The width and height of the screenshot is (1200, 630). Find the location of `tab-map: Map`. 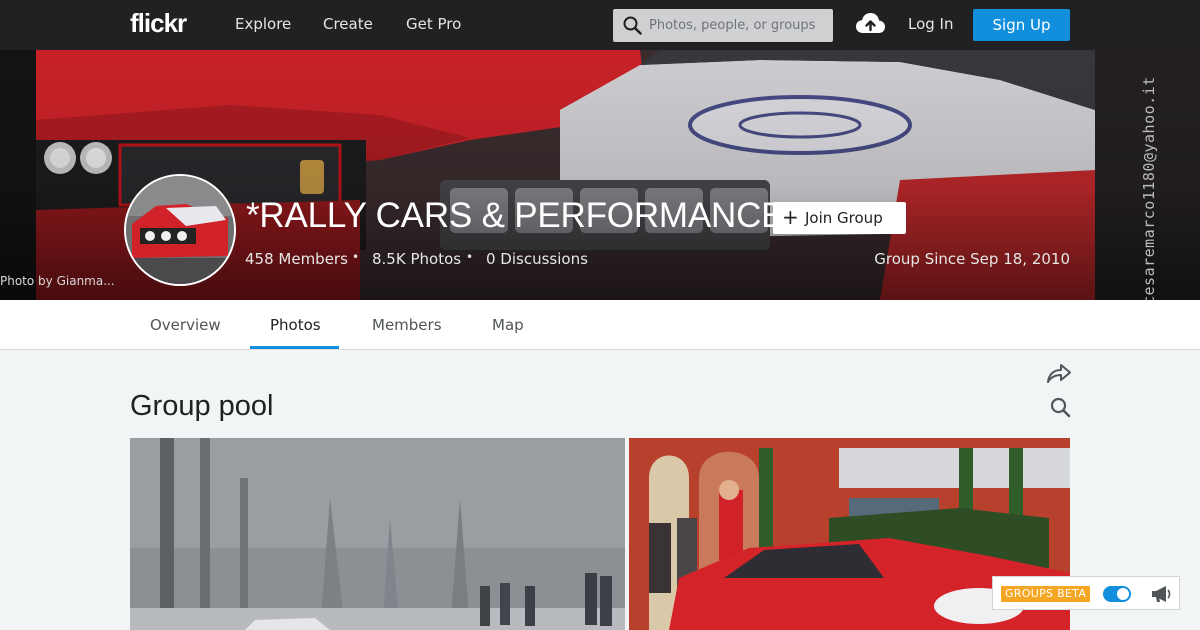

tab-map: Map is located at coordinates (508, 325).